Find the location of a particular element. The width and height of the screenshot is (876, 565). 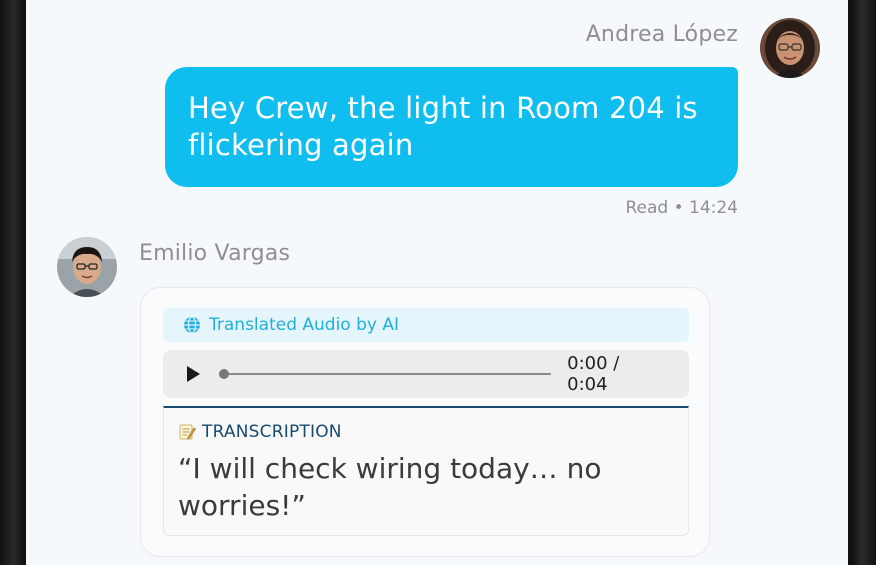

play-icon is located at coordinates (193, 374).